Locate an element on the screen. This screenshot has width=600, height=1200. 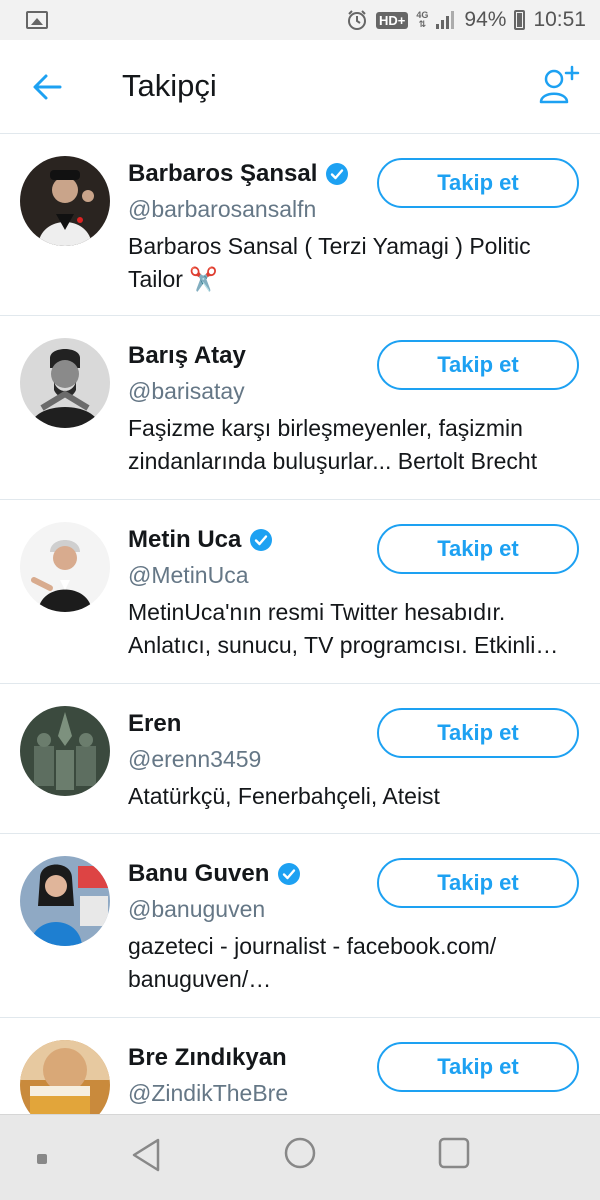
user-name: Barbaros Şansal is located at coordinates (222, 174).